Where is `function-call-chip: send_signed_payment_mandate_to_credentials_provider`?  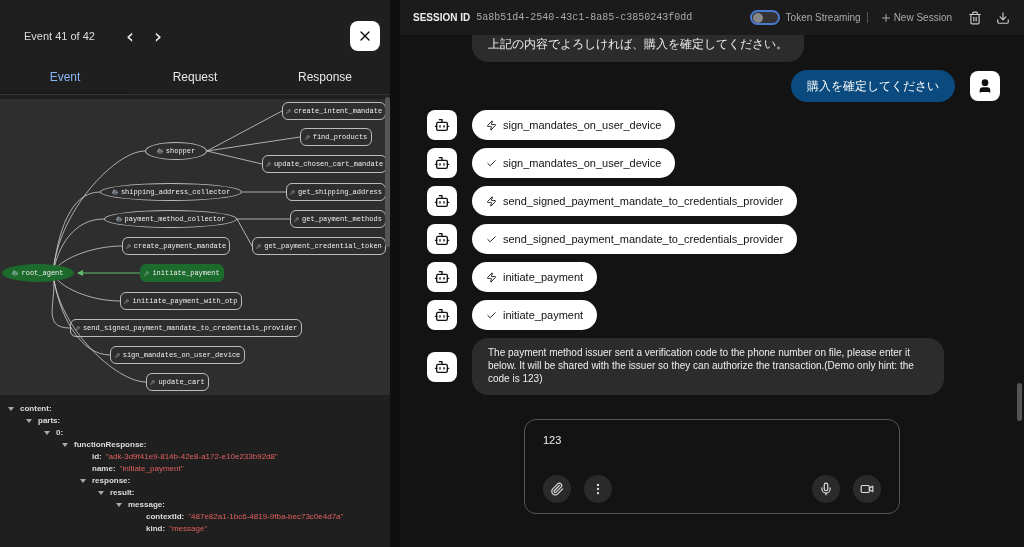 function-call-chip: send_signed_payment_mandate_to_credentials_provider is located at coordinates (635, 201).